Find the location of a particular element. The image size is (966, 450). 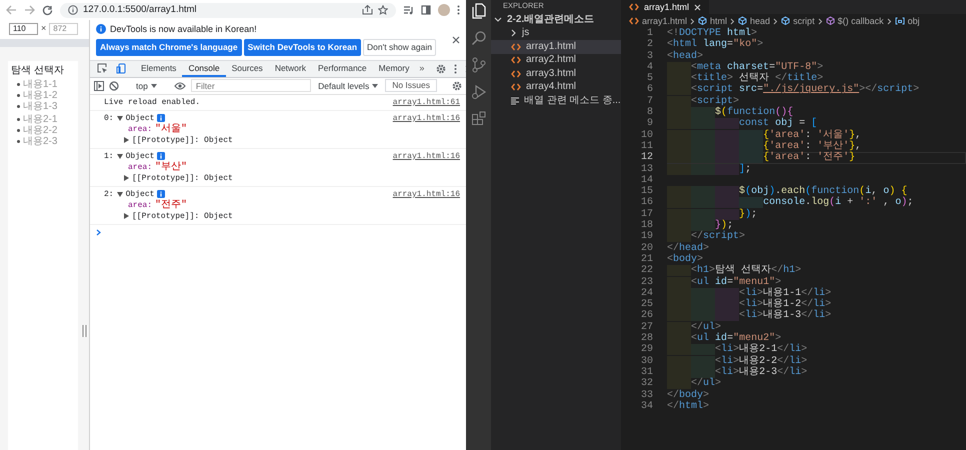

devtools-tab: Memory is located at coordinates (394, 68).